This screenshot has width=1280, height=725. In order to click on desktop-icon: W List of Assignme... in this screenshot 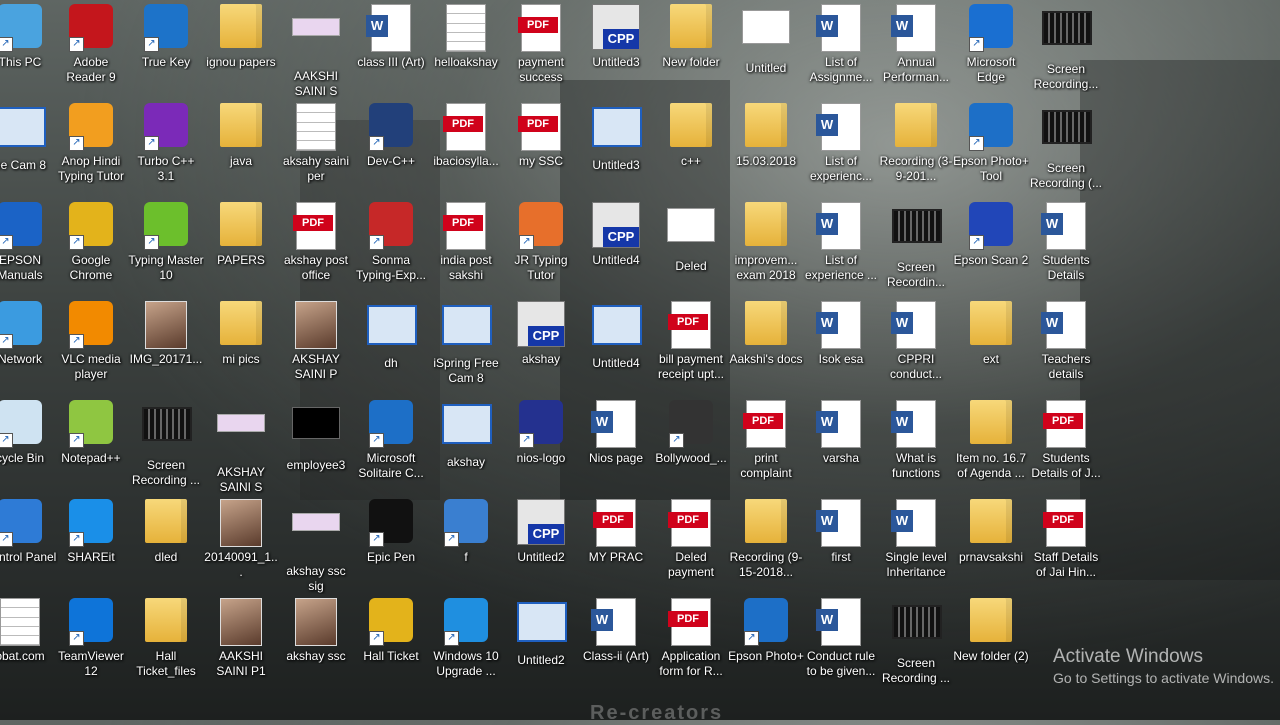, I will do `click(841, 50)`.